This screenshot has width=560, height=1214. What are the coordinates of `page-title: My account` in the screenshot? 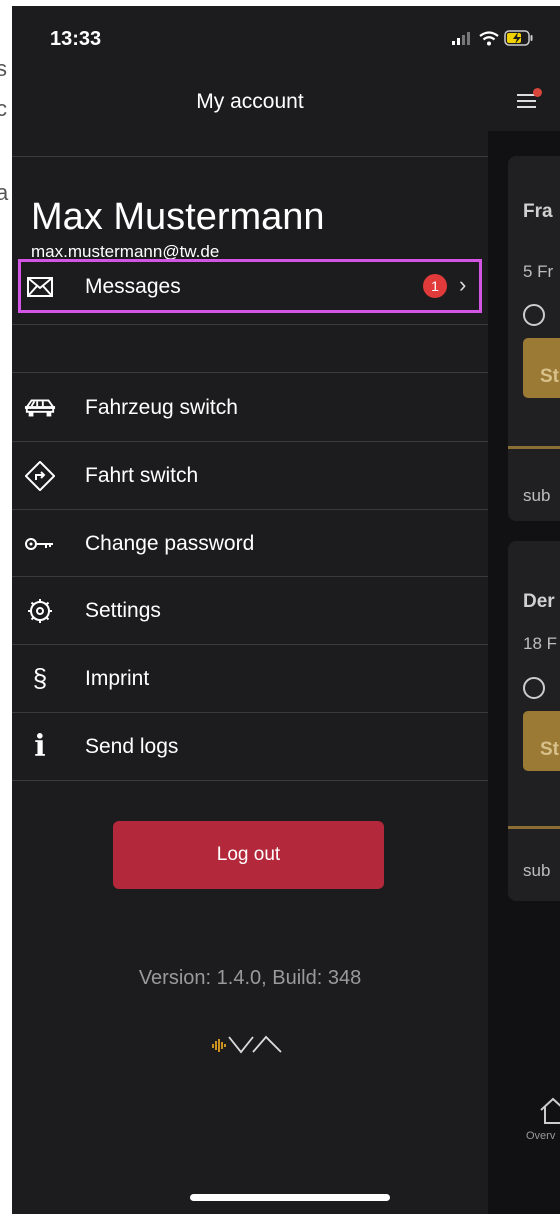 It's located at (250, 101).